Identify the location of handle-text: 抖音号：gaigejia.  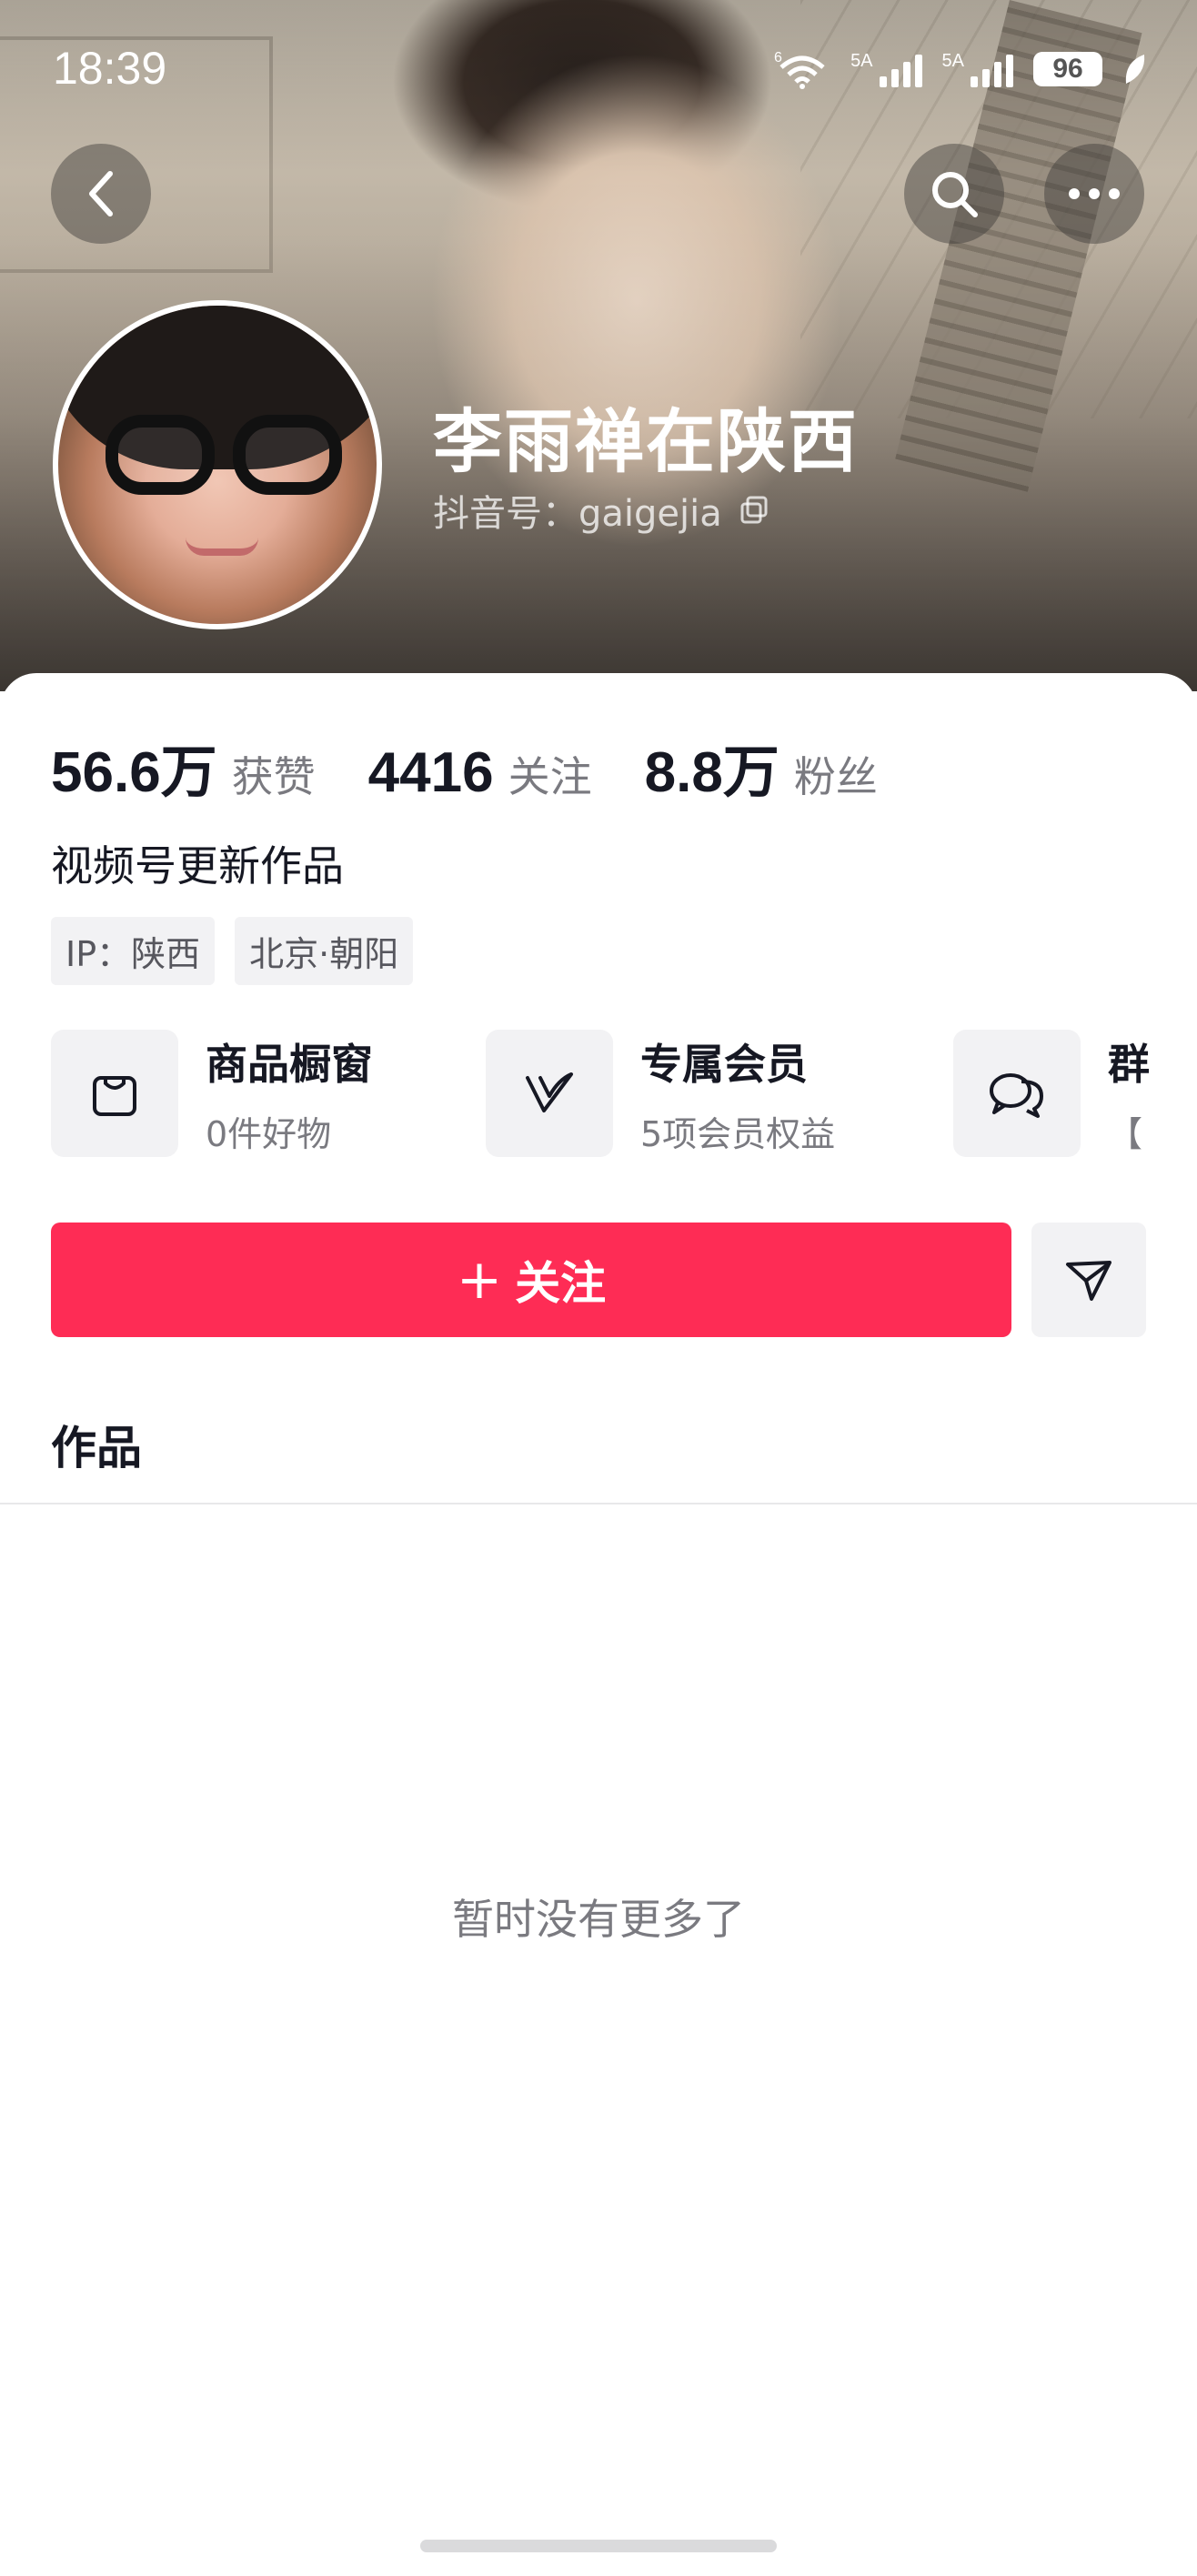
(577, 514).